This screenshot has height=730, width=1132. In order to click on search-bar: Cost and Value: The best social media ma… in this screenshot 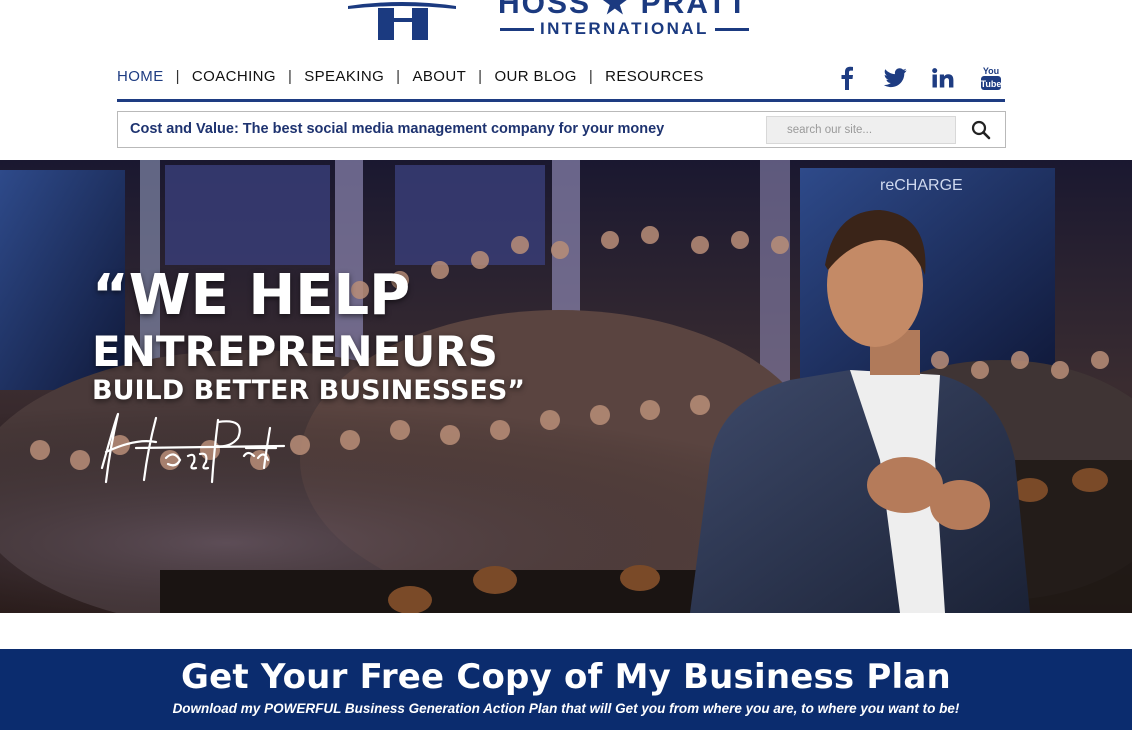, I will do `click(561, 129)`.